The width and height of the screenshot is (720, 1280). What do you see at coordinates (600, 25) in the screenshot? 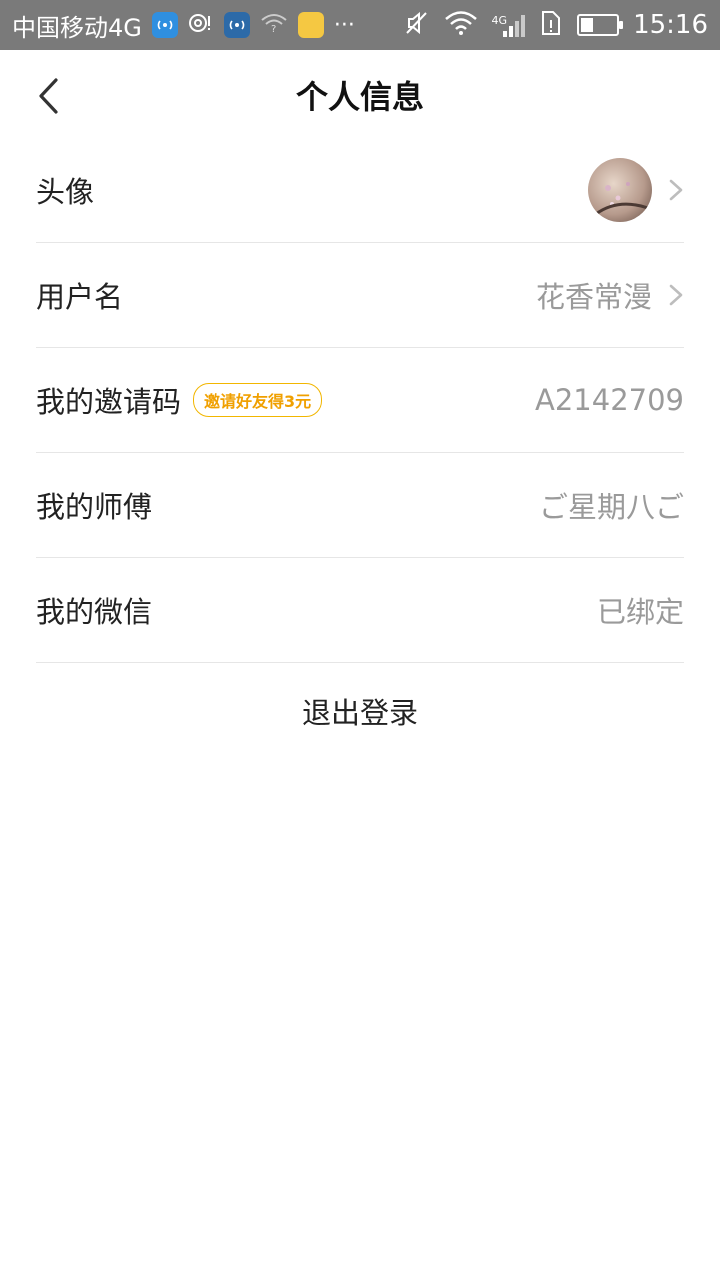
I see `battery-icon` at bounding box center [600, 25].